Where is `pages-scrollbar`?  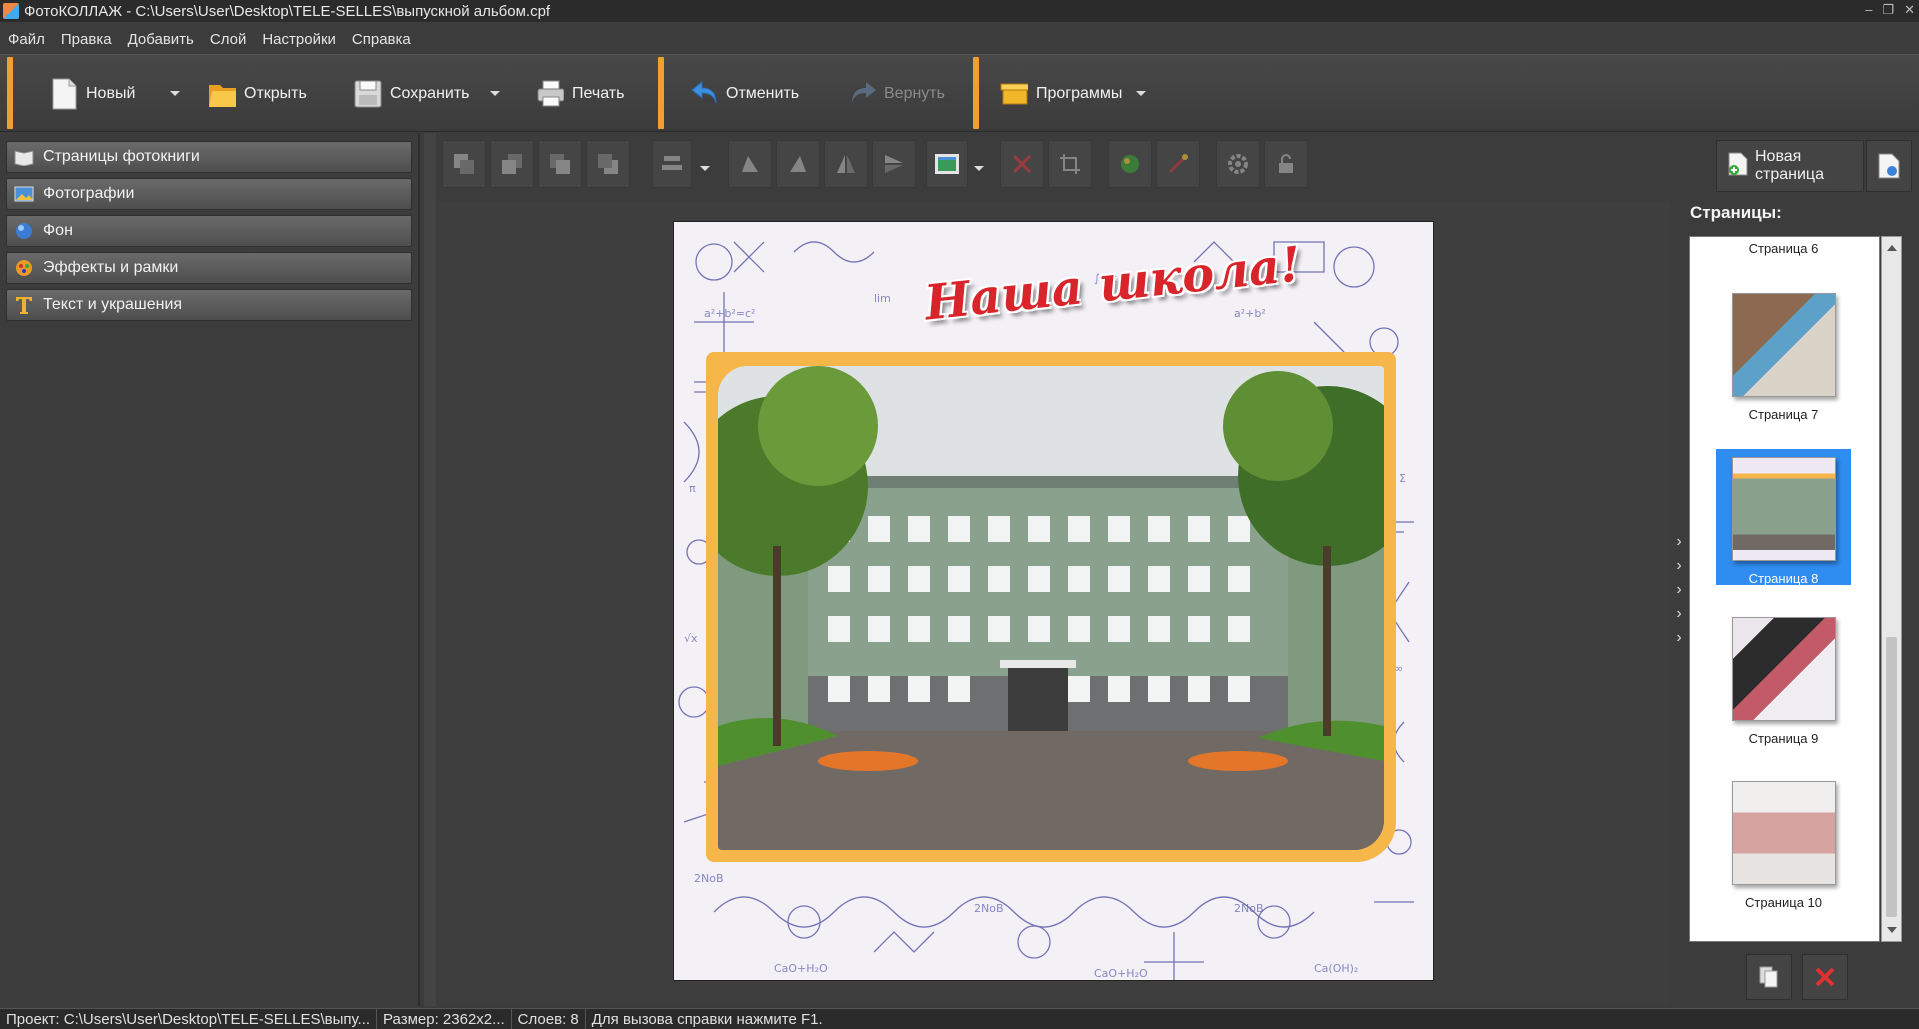 pages-scrollbar is located at coordinates (1891, 589).